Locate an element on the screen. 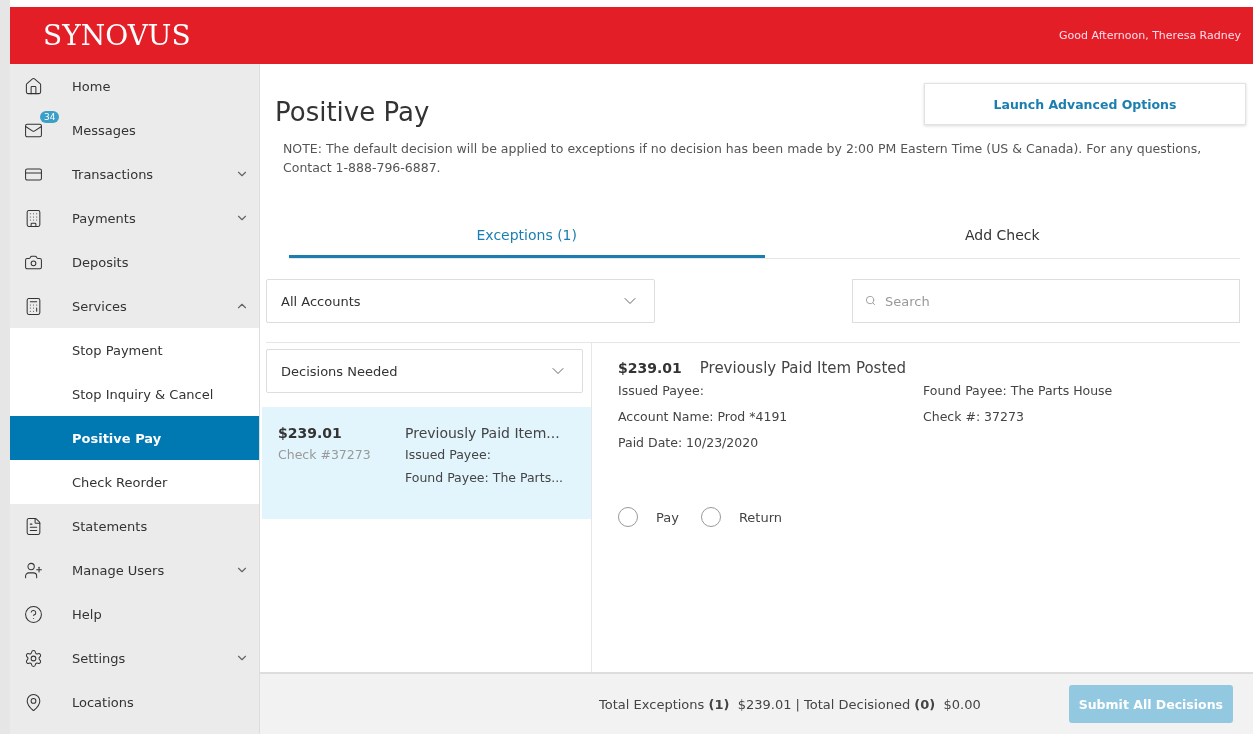 The image size is (1253, 734). page-title: Positive Pay is located at coordinates (352, 112).